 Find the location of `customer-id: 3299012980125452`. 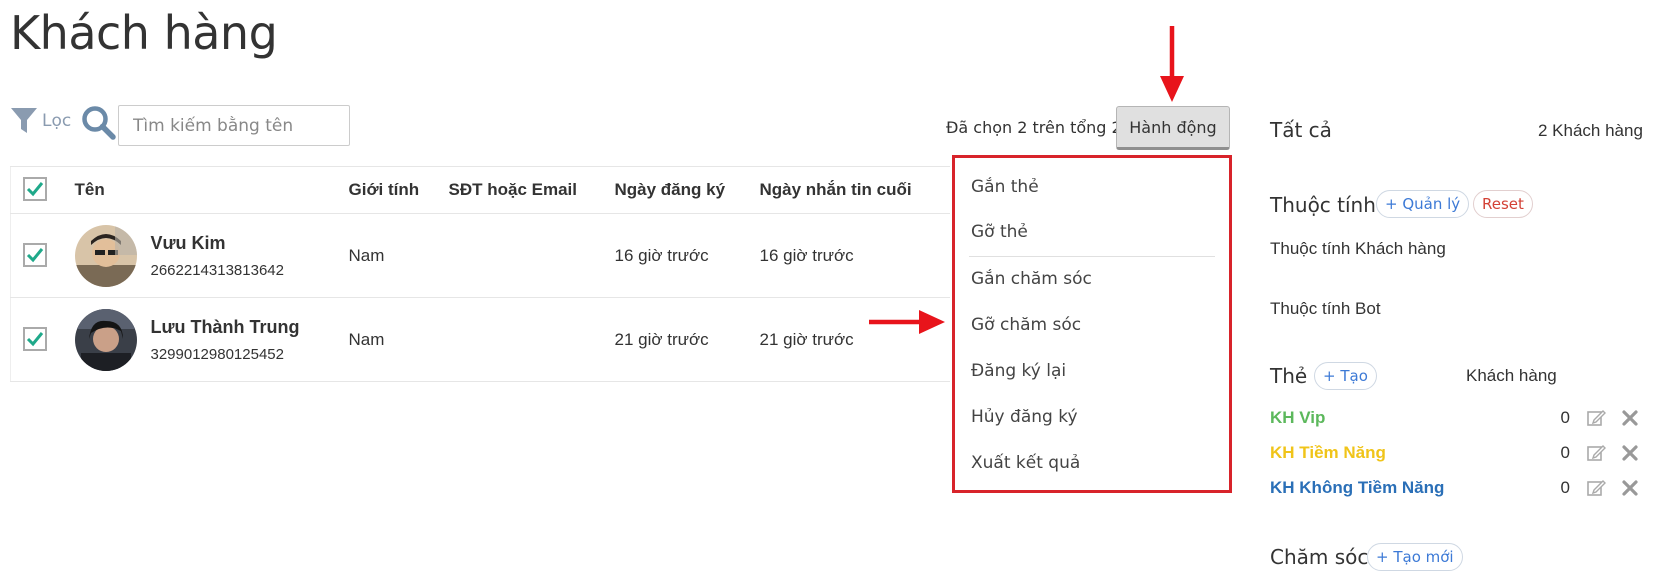

customer-id: 3299012980125452 is located at coordinates (217, 354).